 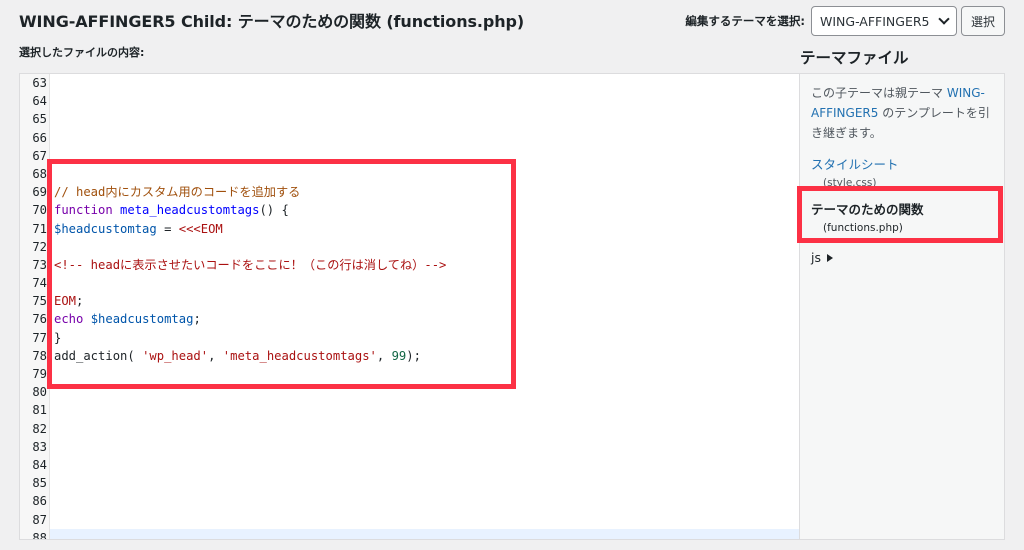 What do you see at coordinates (982, 21) in the screenshot?
I see `select-theme-button: 選択` at bounding box center [982, 21].